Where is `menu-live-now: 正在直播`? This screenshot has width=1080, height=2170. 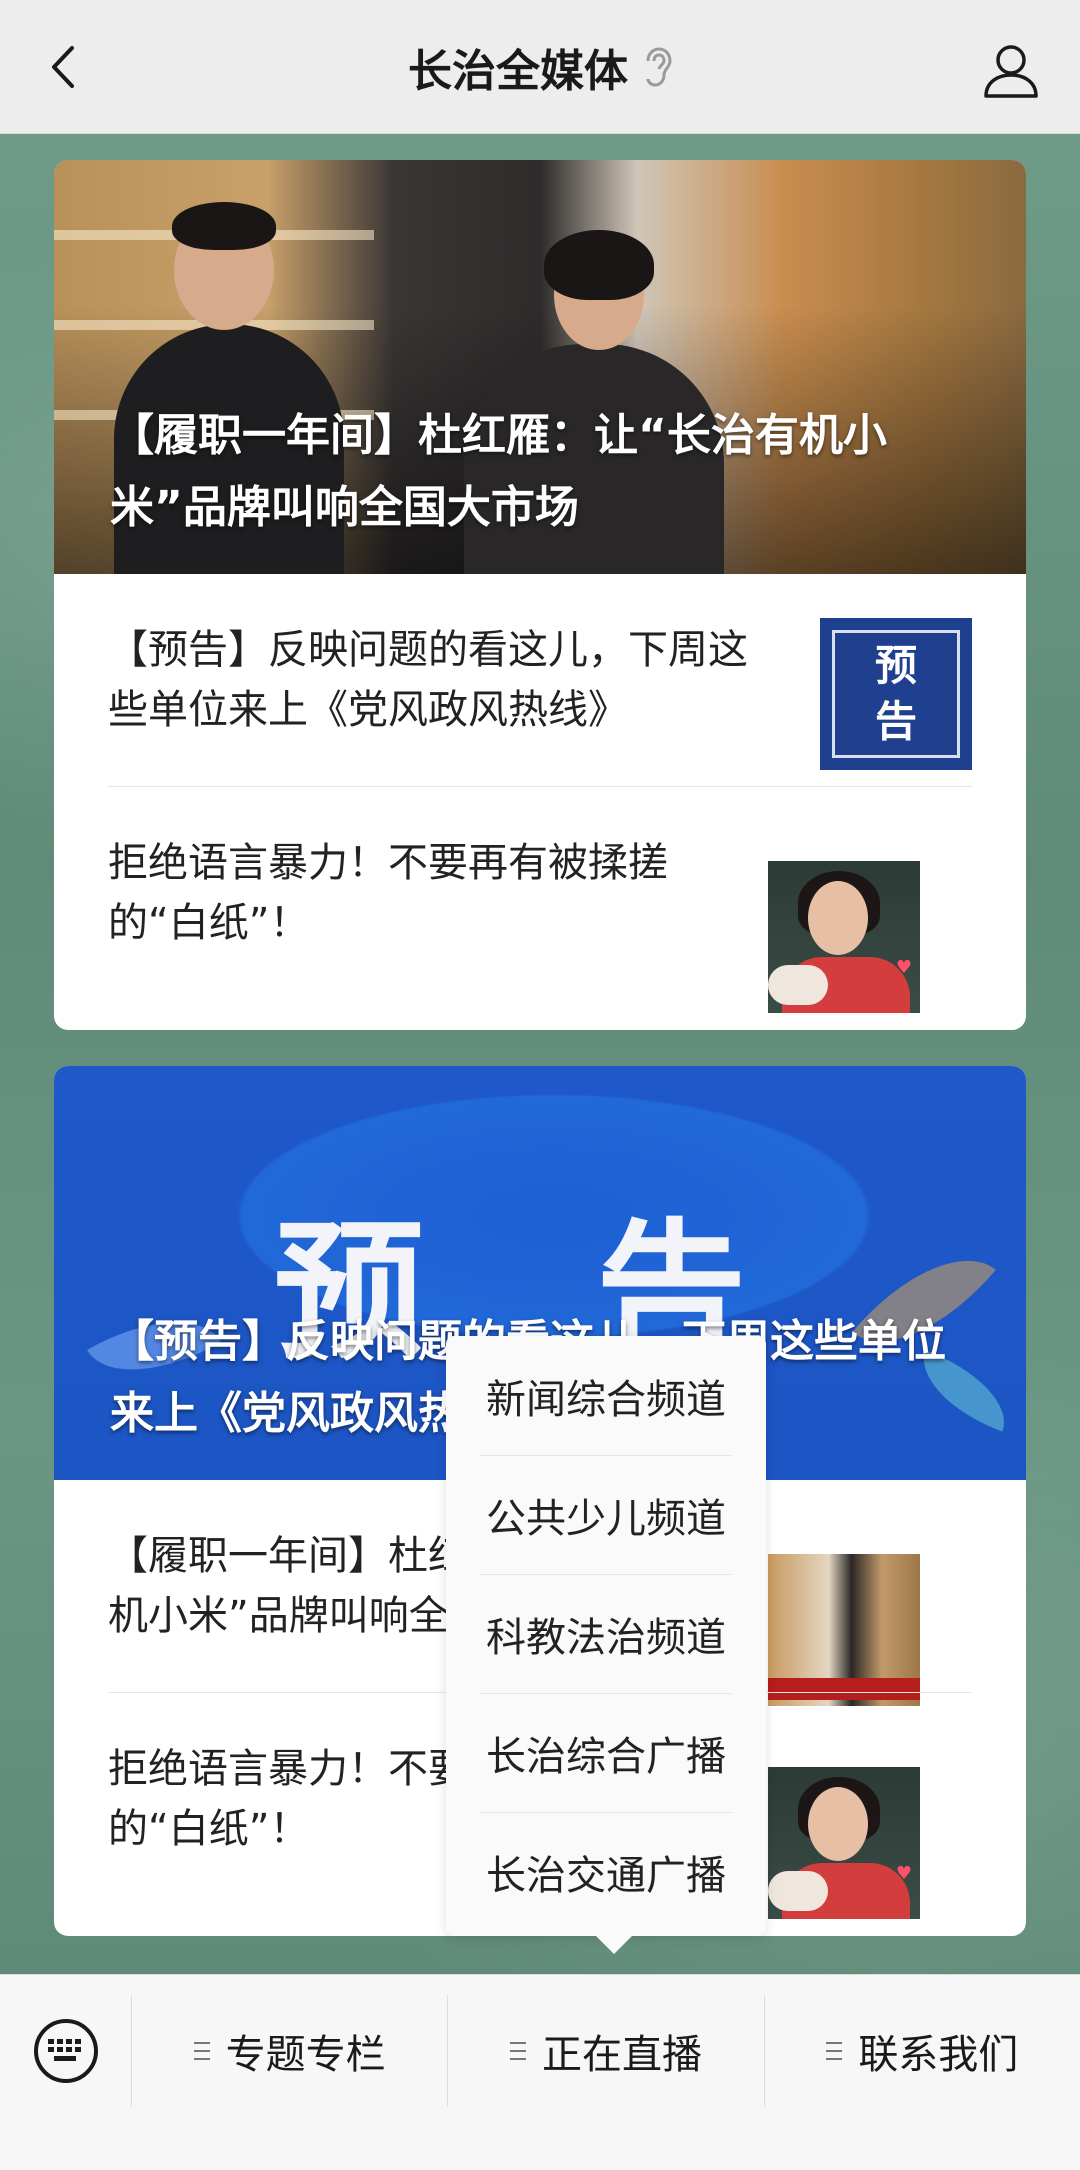
menu-live-now: 正在直播 is located at coordinates (605, 2051).